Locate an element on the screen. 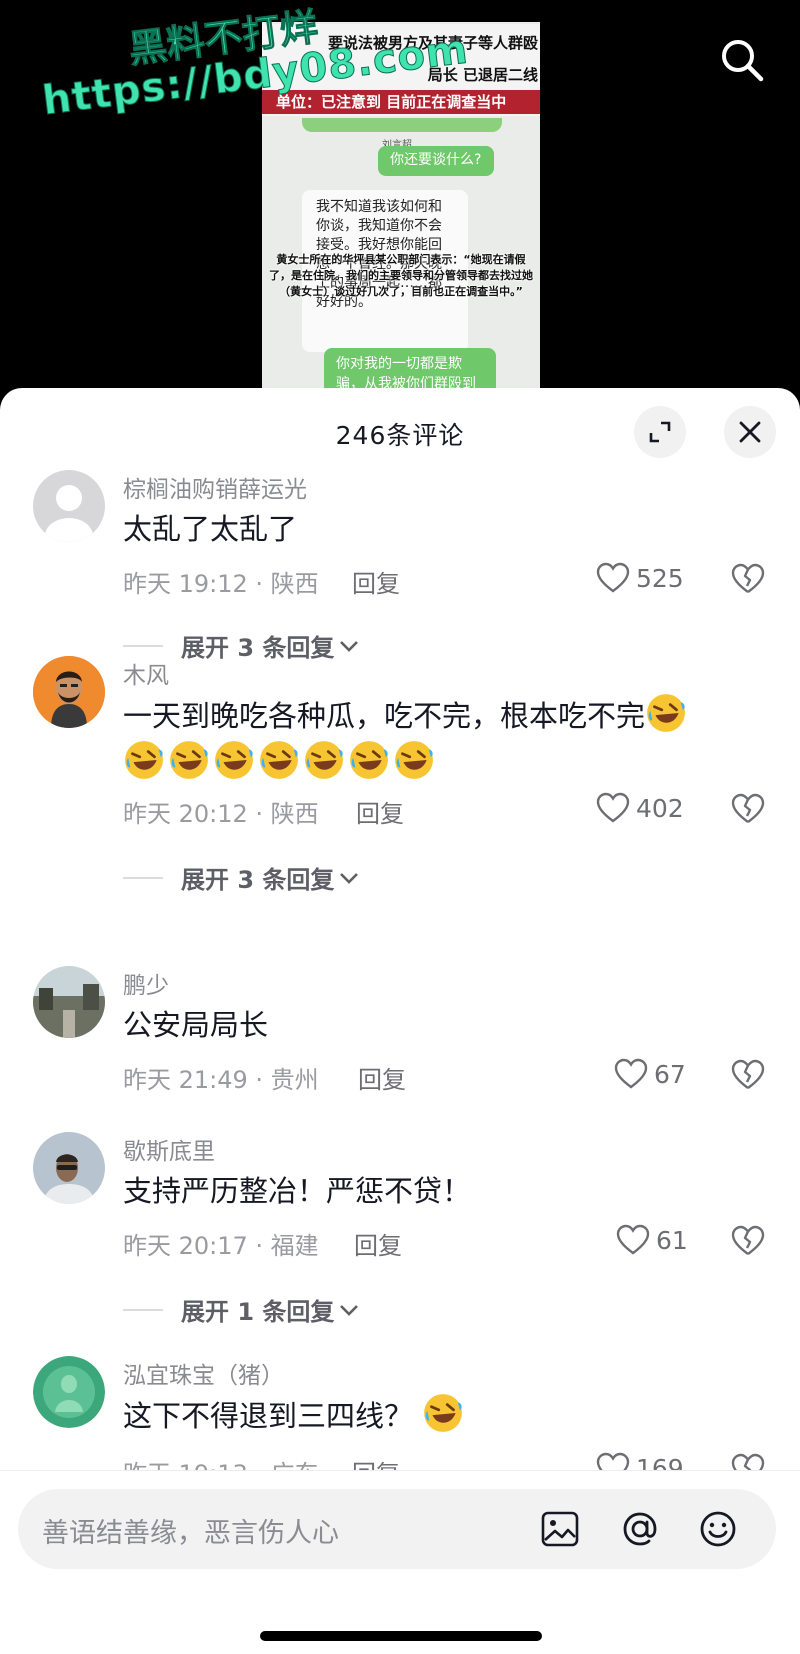 This screenshot has height=1654, width=800. comment-username: 泓宜珠宝（猪） is located at coordinates (203, 1373).